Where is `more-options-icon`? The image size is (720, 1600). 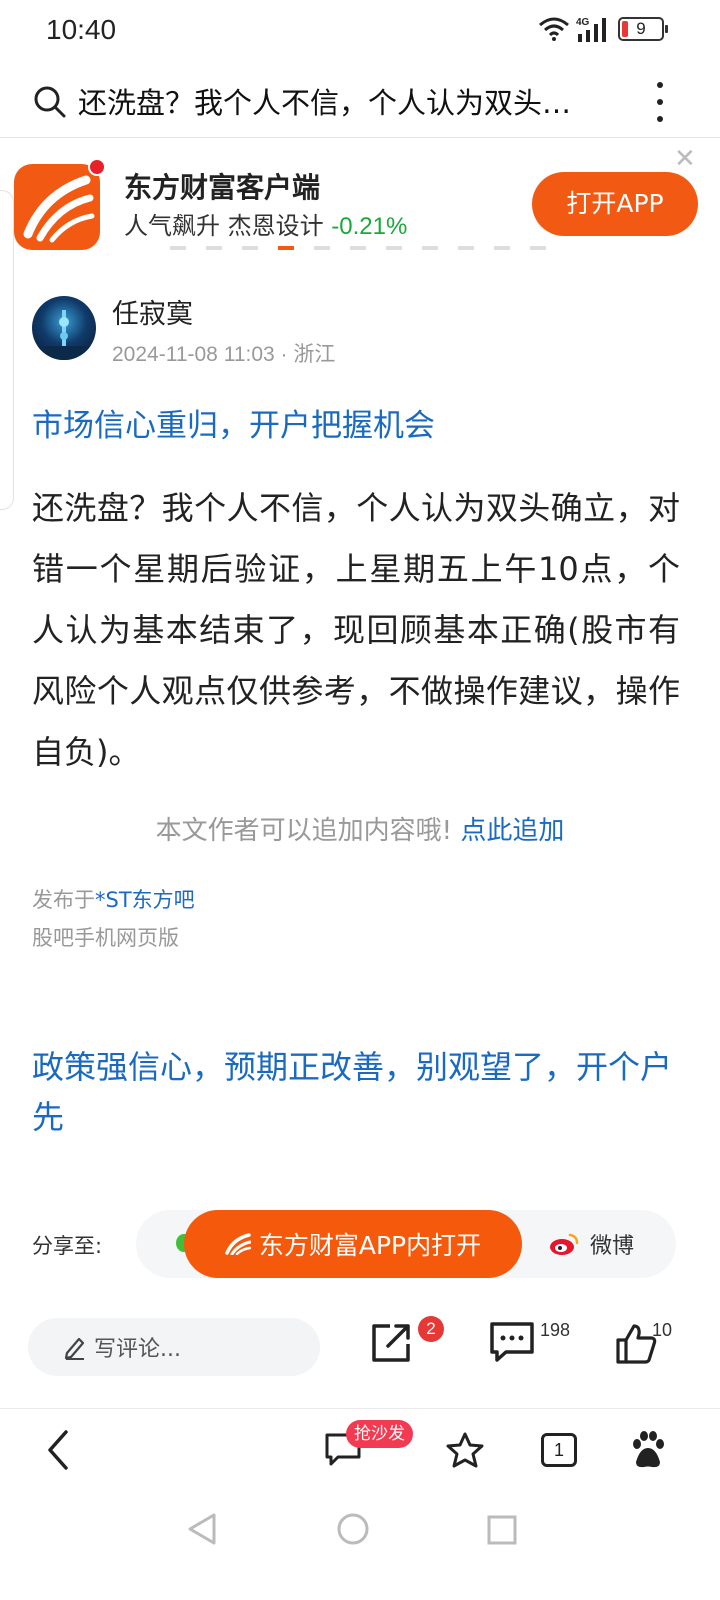
more-options-icon is located at coordinates (660, 102).